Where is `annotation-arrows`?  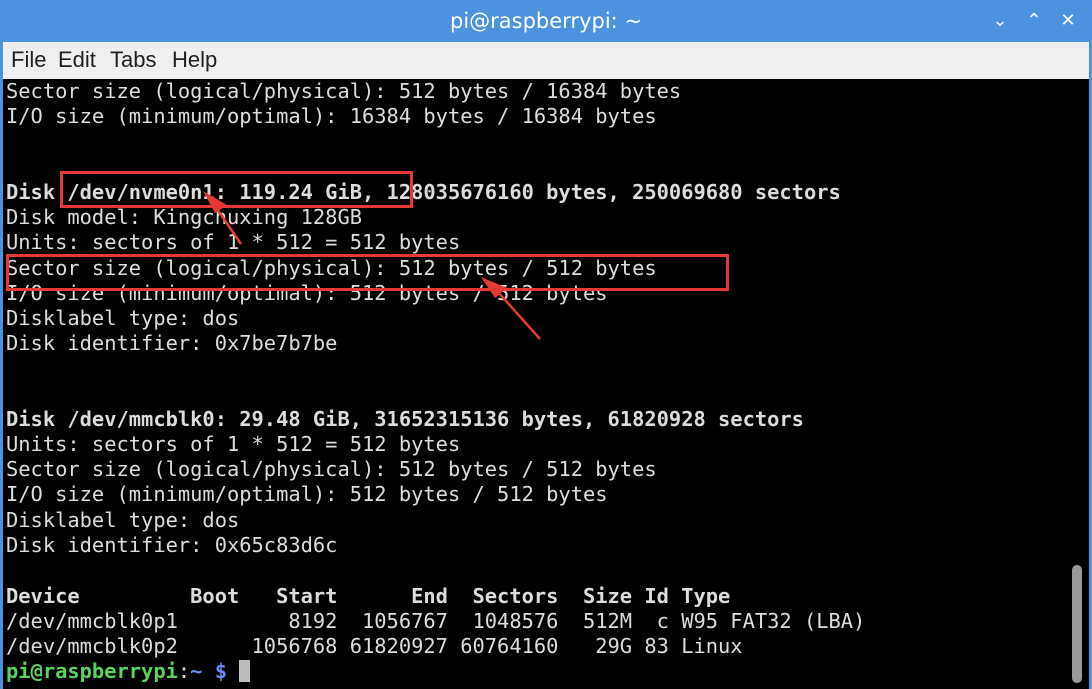
annotation-arrows is located at coordinates (372, 265).